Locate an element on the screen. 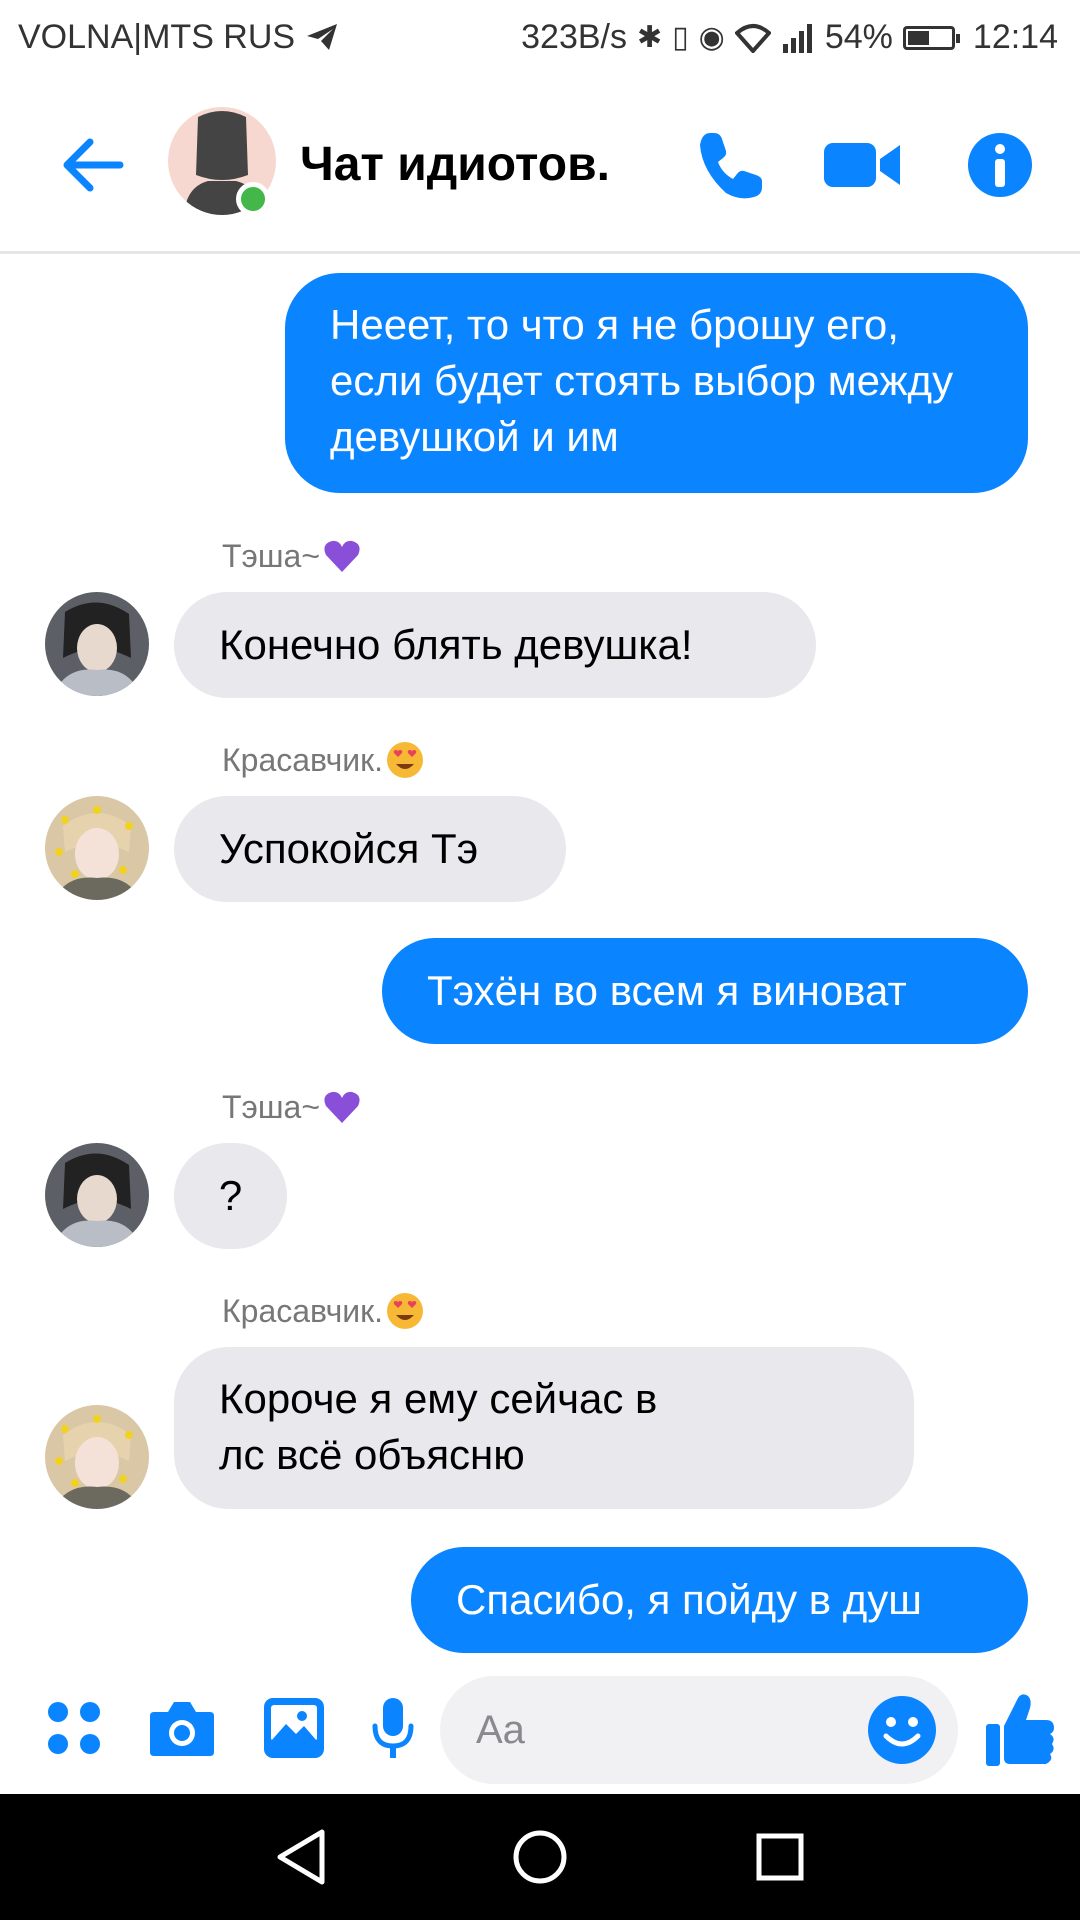 This screenshot has width=1080, height=1920. vibrate-icon: ▯ is located at coordinates (680, 37).